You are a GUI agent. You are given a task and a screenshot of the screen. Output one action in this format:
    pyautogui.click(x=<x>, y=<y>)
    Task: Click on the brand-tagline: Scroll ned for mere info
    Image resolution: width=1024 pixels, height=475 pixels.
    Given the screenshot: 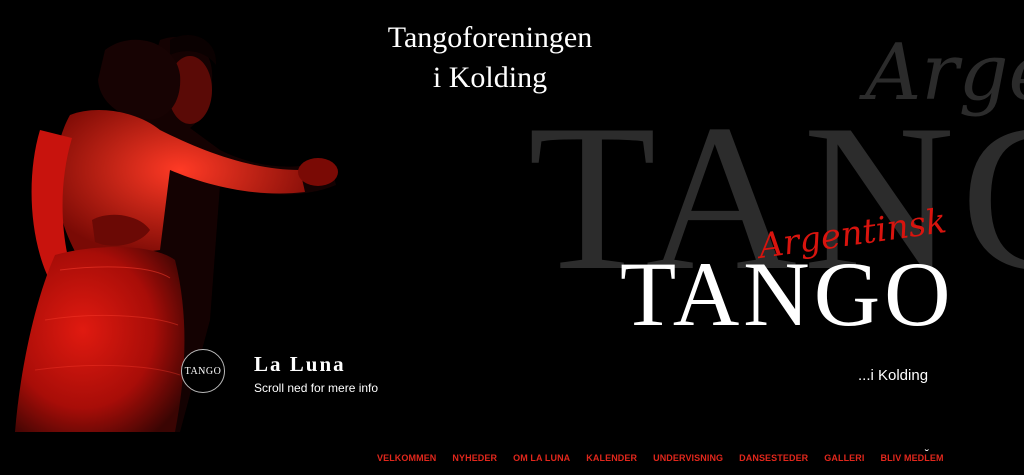 What is the action you would take?
    pyautogui.click(x=316, y=388)
    